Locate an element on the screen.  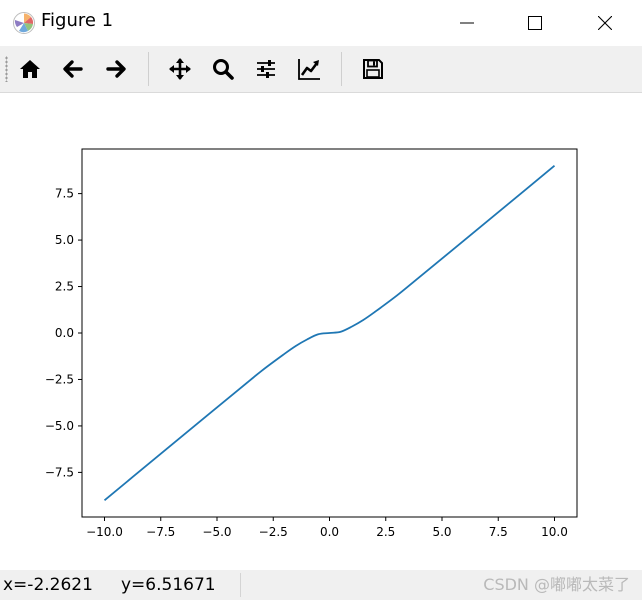
forward-button is located at coordinates (116, 69).